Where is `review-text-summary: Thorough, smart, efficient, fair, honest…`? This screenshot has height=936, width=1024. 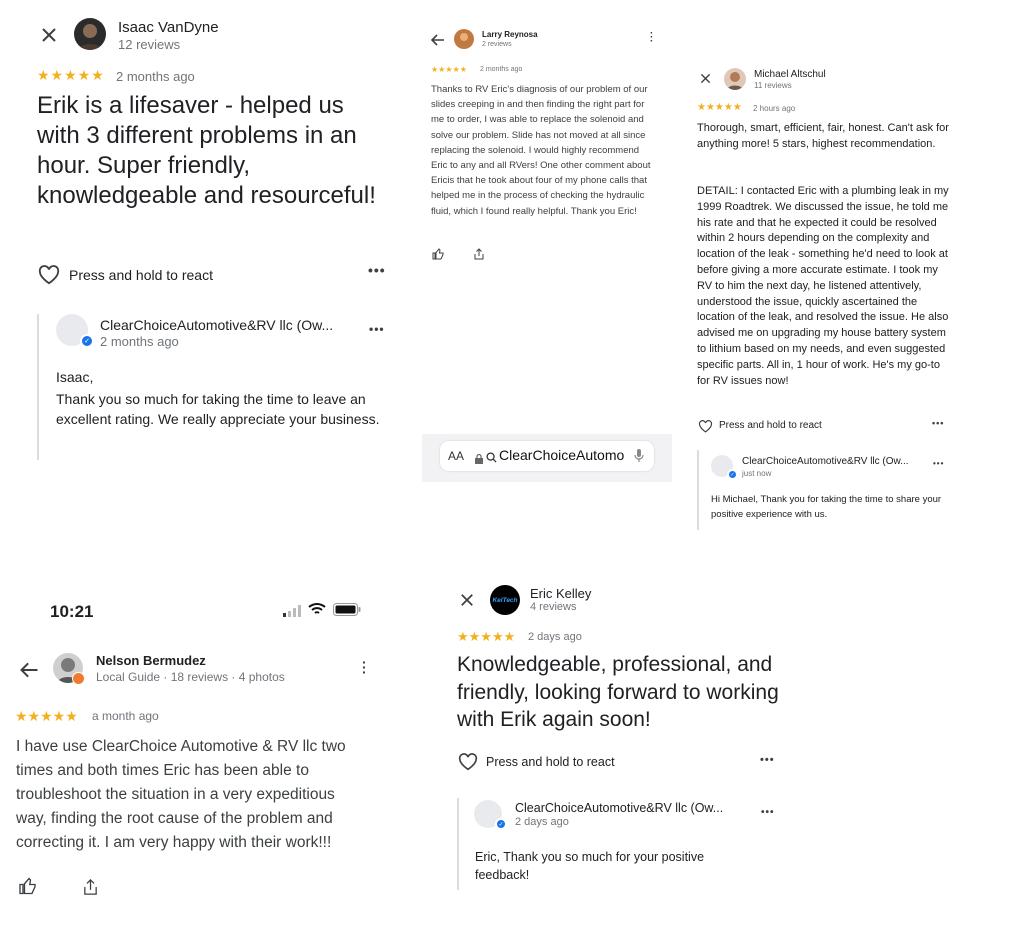
review-text-summary: Thorough, smart, efficient, fair, honest… is located at coordinates (823, 136).